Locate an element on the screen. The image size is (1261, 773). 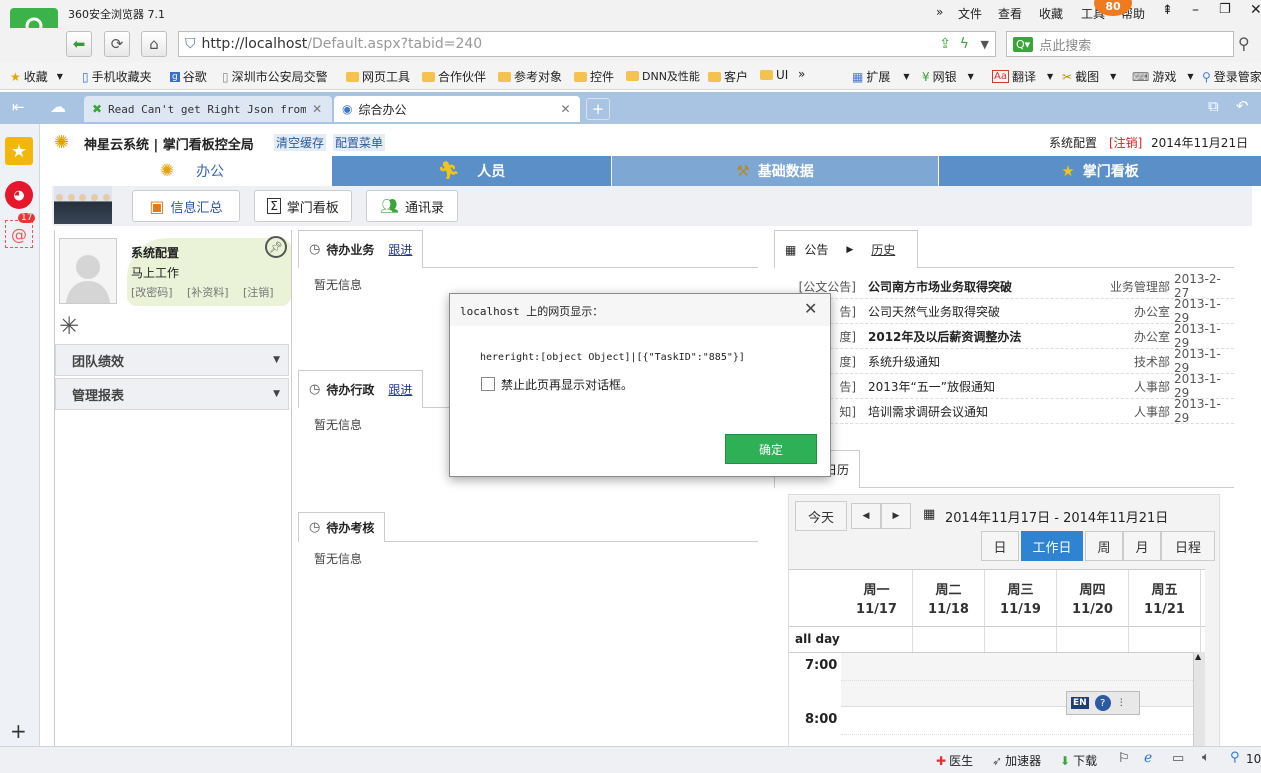
bookmark-webtools: 网页工具 is located at coordinates (378, 76).